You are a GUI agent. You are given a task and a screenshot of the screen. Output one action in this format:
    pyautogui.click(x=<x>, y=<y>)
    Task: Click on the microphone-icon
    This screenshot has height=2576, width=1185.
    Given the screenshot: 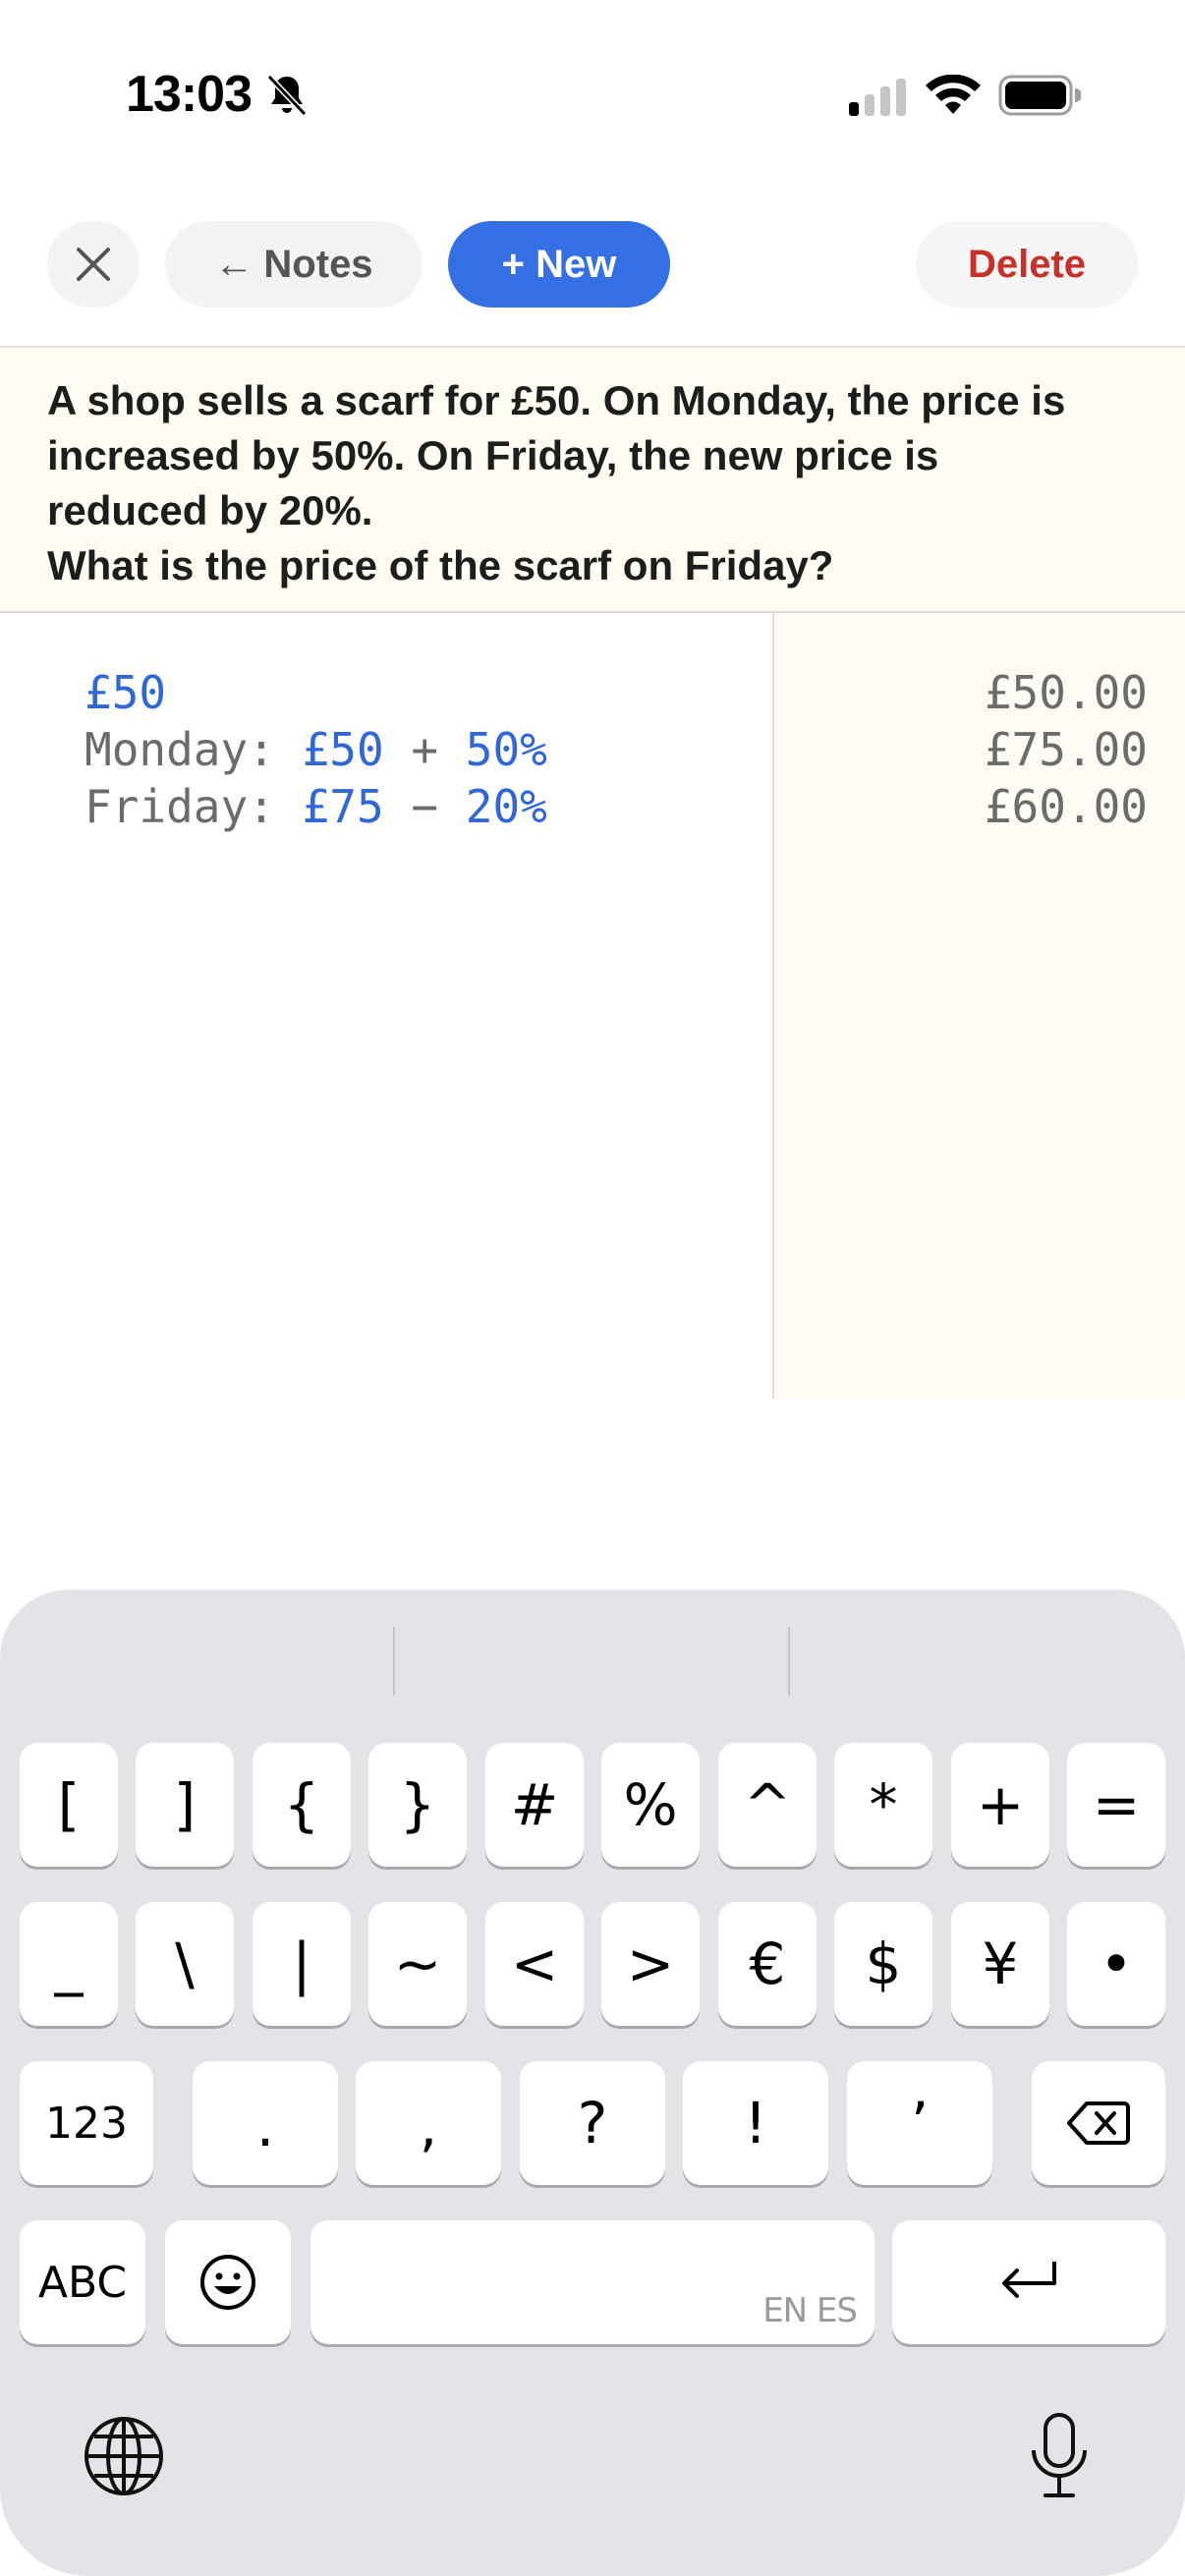 What is the action you would take?
    pyautogui.click(x=1060, y=2456)
    